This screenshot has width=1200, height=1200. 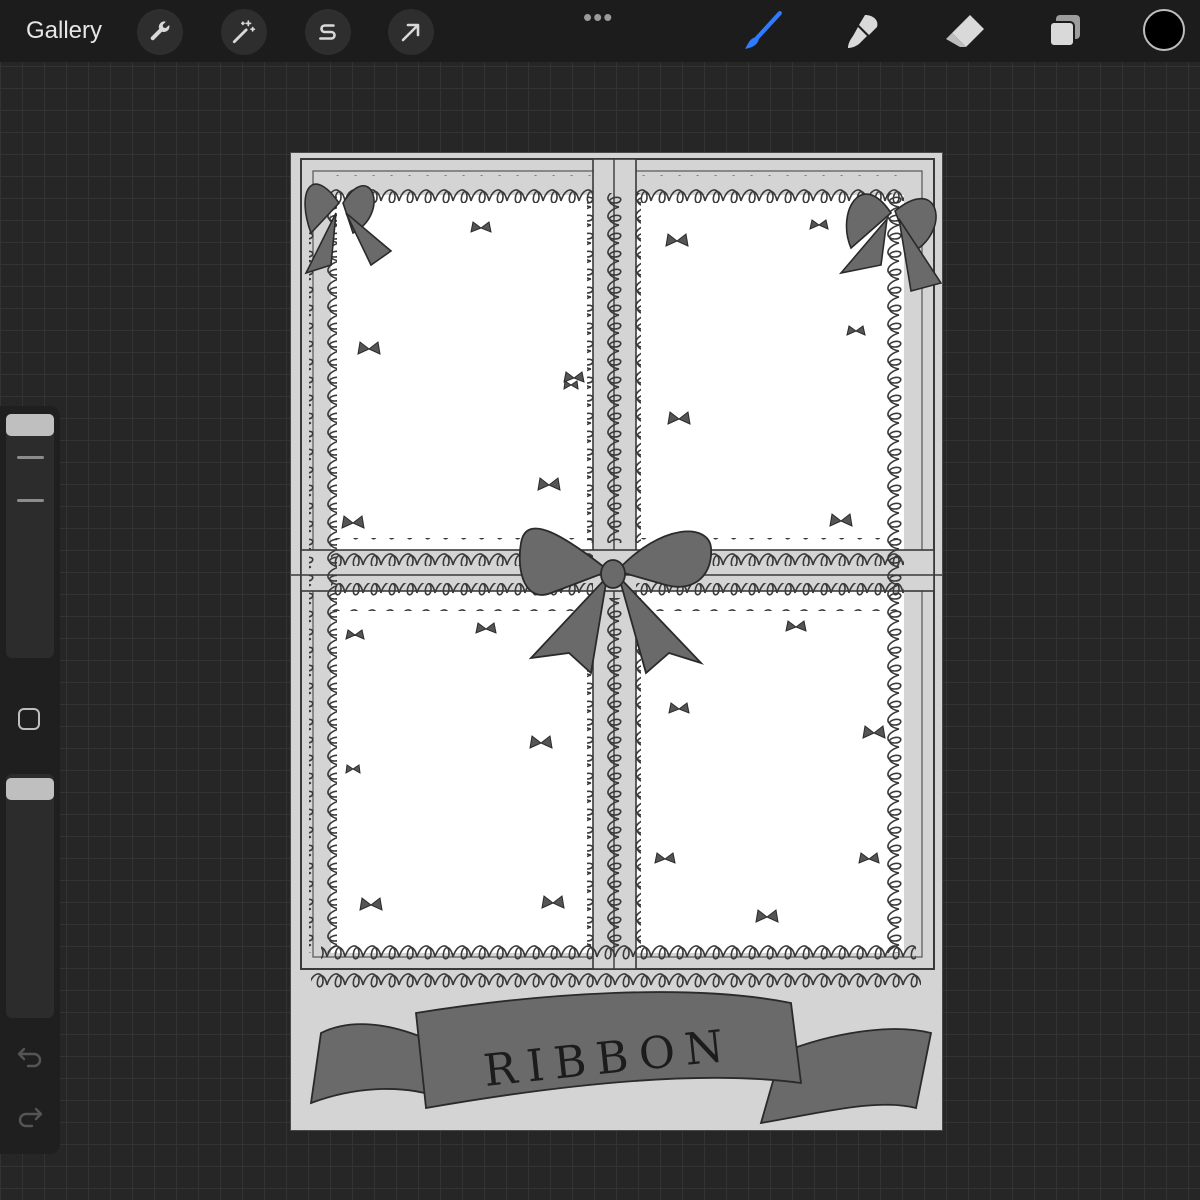 I want to click on brush-tool-button, so click(x=763, y=31).